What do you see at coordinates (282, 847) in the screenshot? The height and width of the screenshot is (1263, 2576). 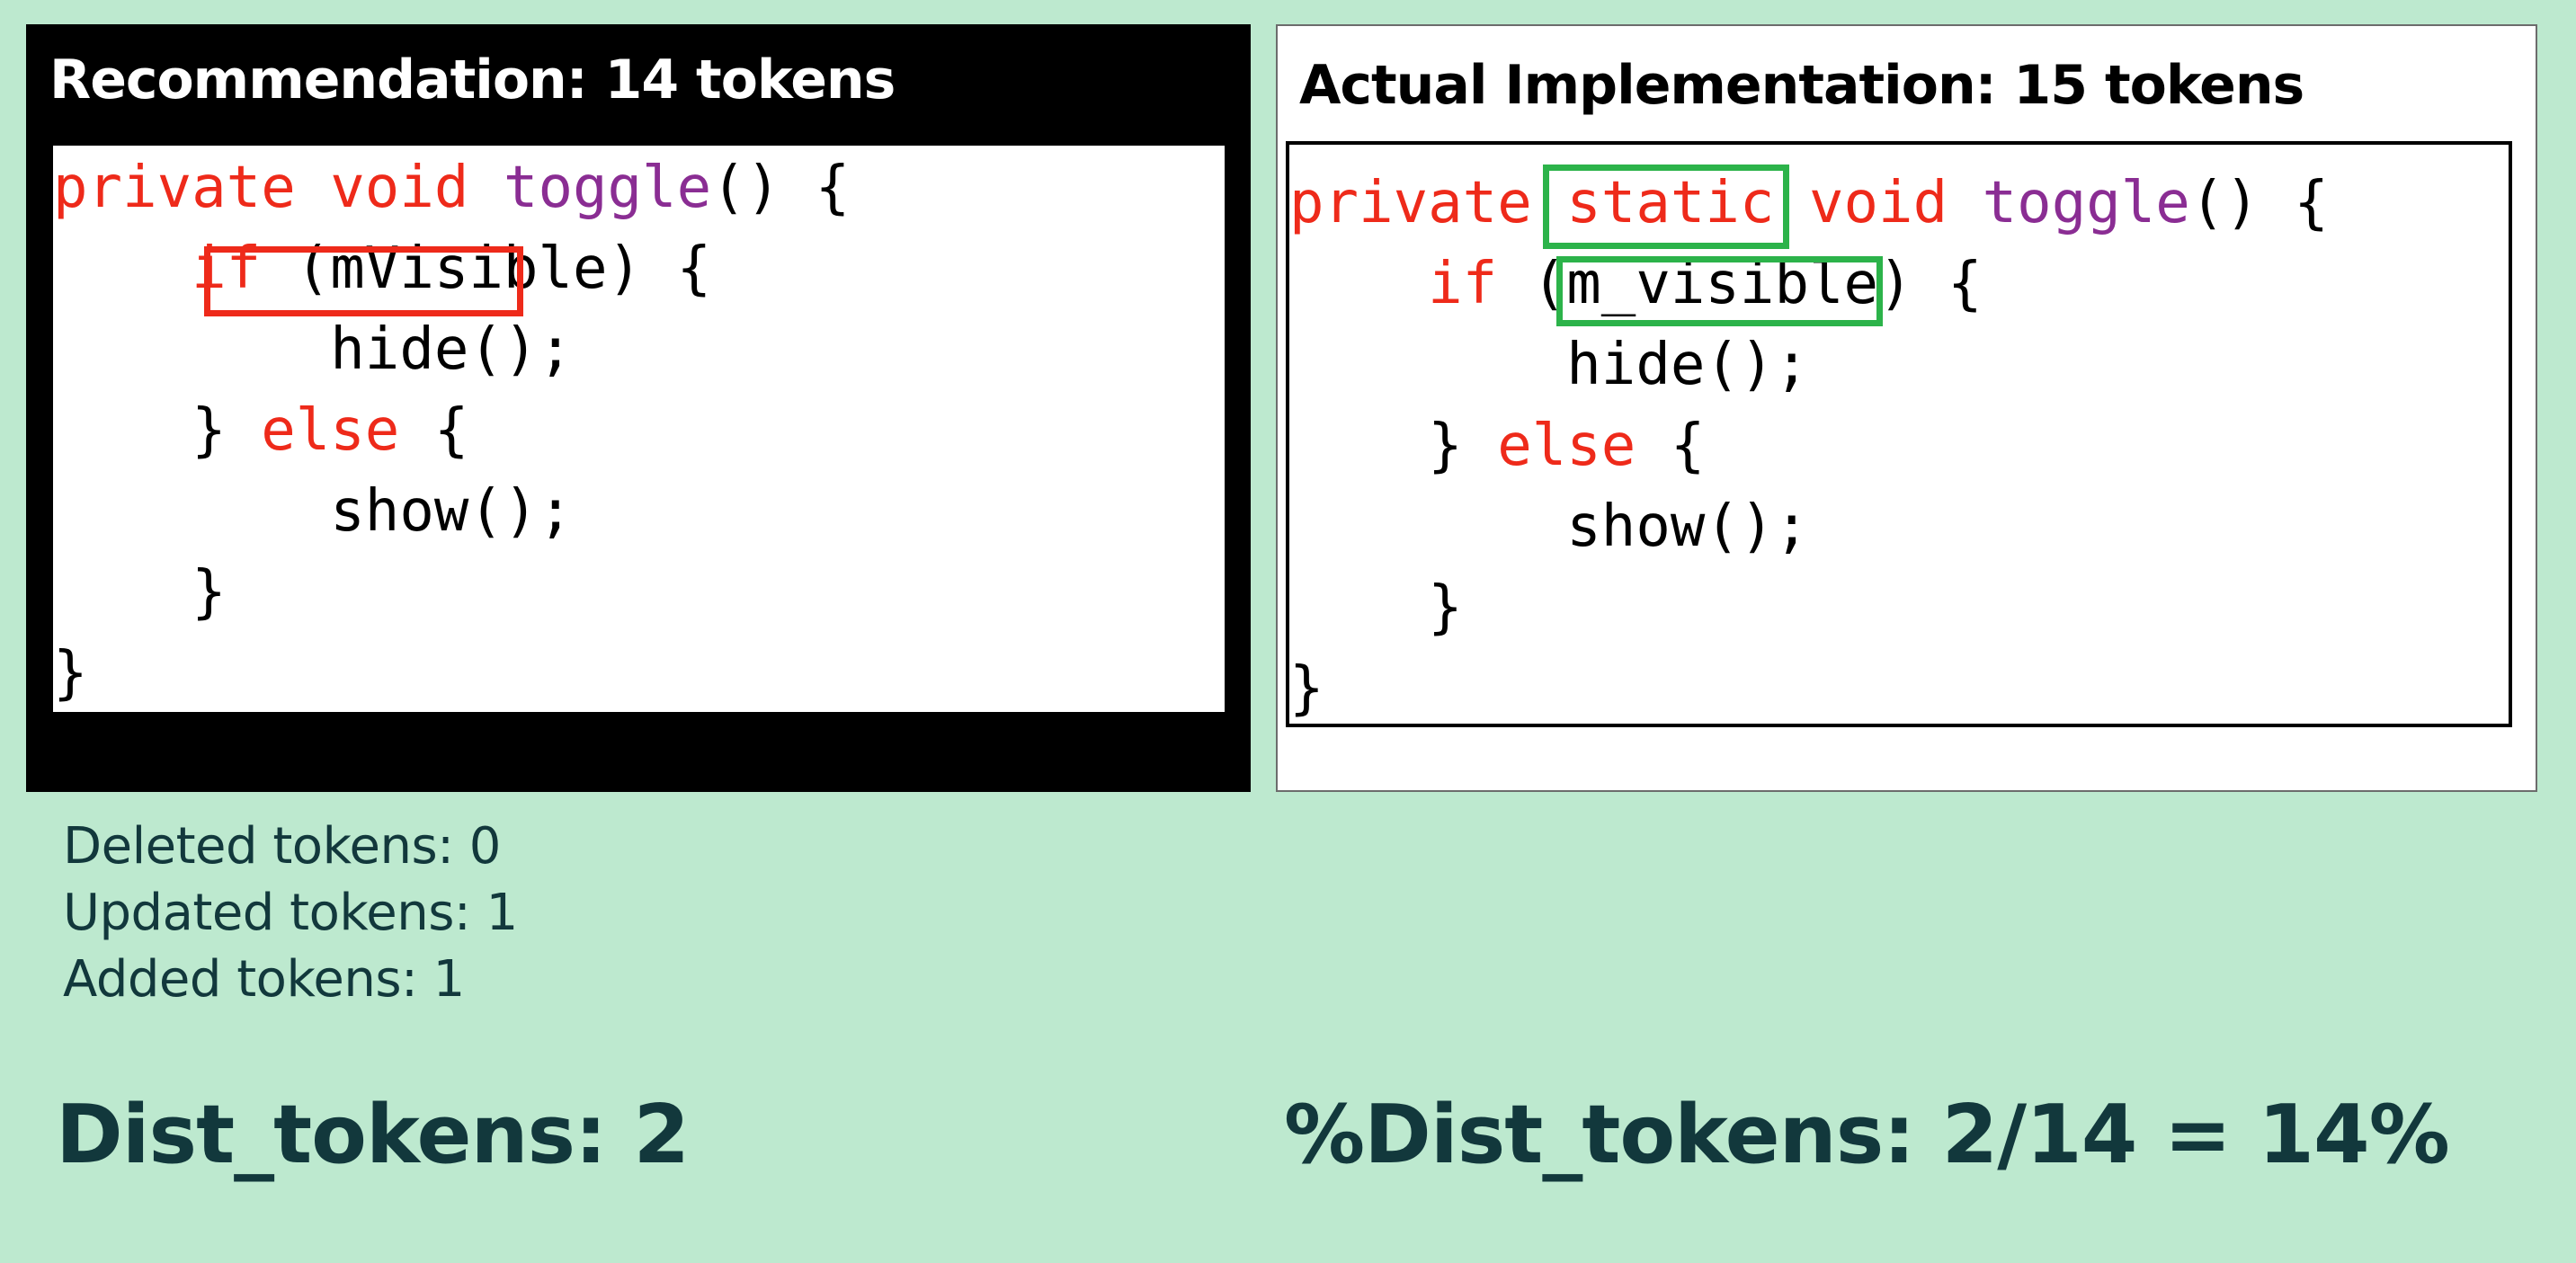 I see `deleted-tokens-stat: Deleted tokens: 0` at bounding box center [282, 847].